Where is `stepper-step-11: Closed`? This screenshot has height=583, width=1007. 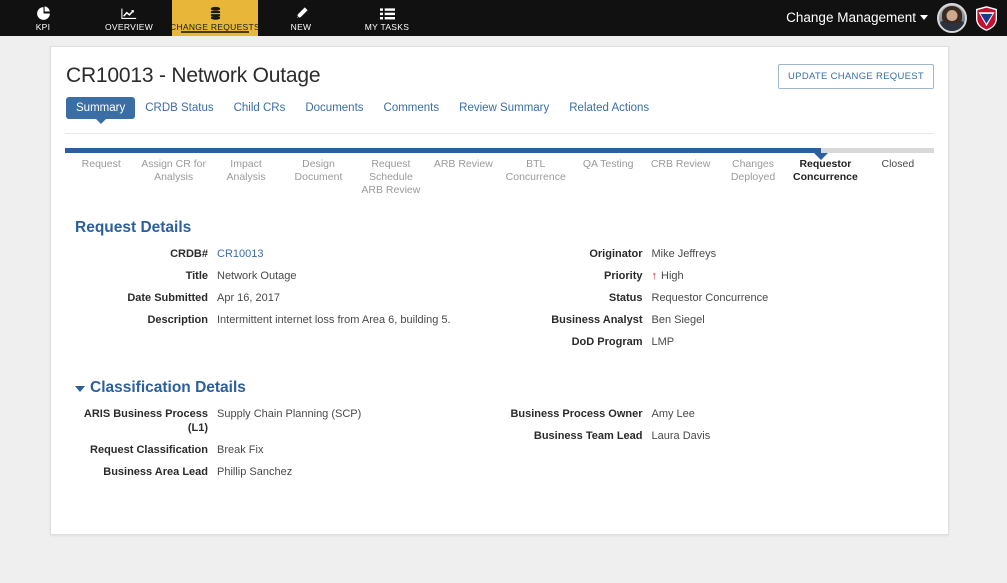 stepper-step-11: Closed is located at coordinates (898, 177).